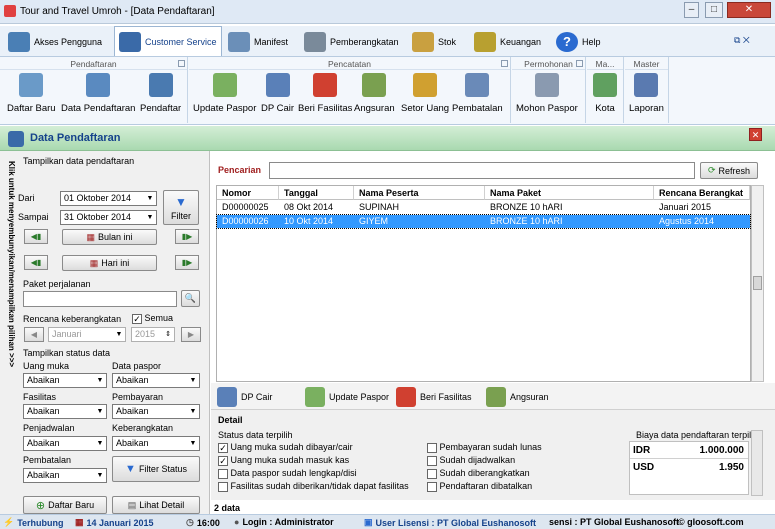 The width and height of the screenshot is (775, 529). Describe the element at coordinates (482, 170) in the screenshot. I see `search-input` at that location.